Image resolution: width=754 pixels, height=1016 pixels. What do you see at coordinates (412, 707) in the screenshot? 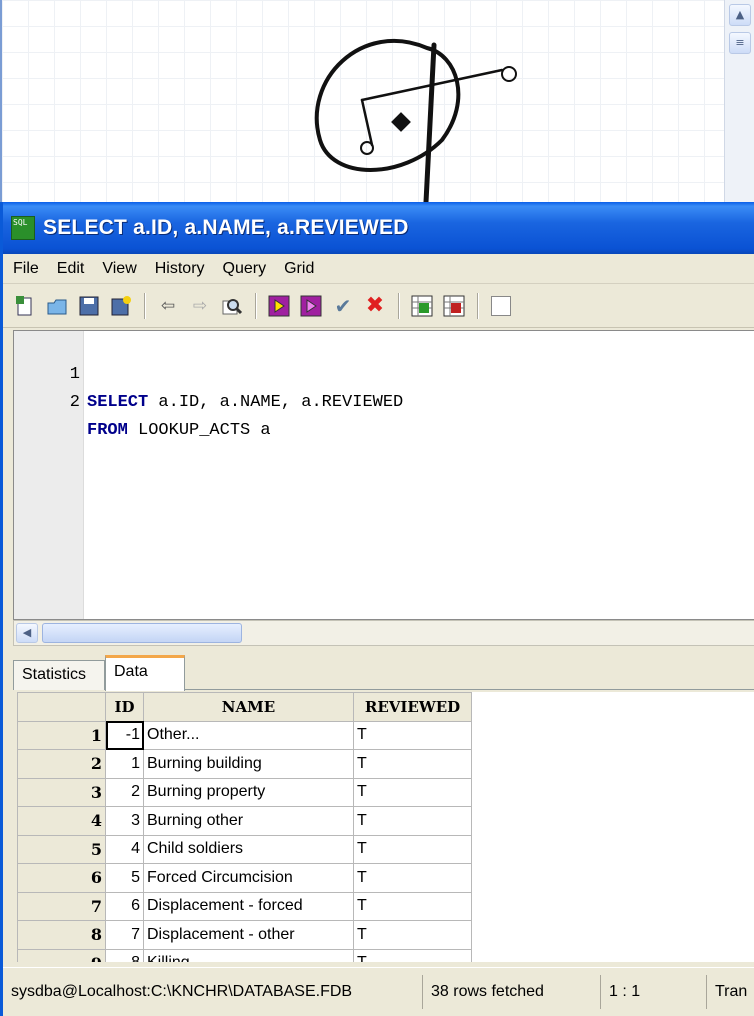
I see `column-header-reviewed: REVIEWED` at bounding box center [412, 707].